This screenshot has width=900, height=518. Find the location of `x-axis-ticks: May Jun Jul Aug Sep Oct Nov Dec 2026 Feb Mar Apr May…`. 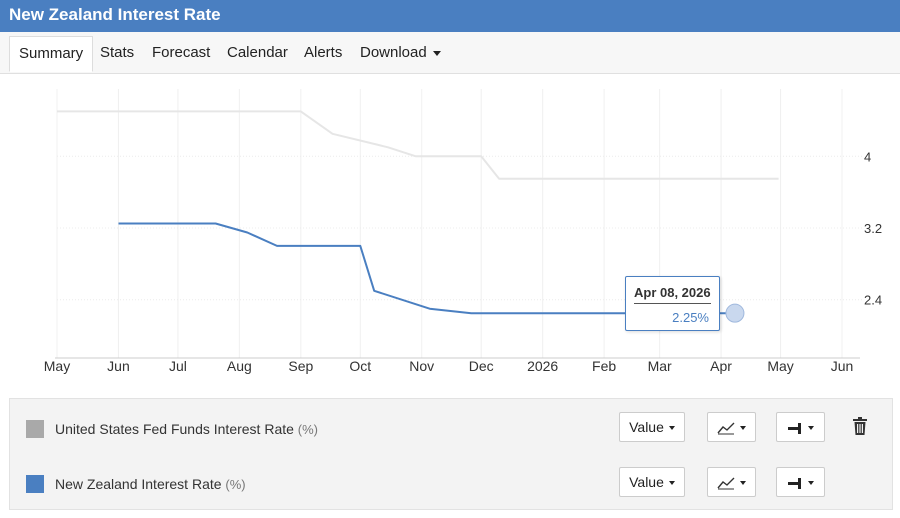

x-axis-ticks: May Jun Jul Aug Sep Oct Nov Dec 2026 Feb Mar Apr May… is located at coordinates (449, 366).